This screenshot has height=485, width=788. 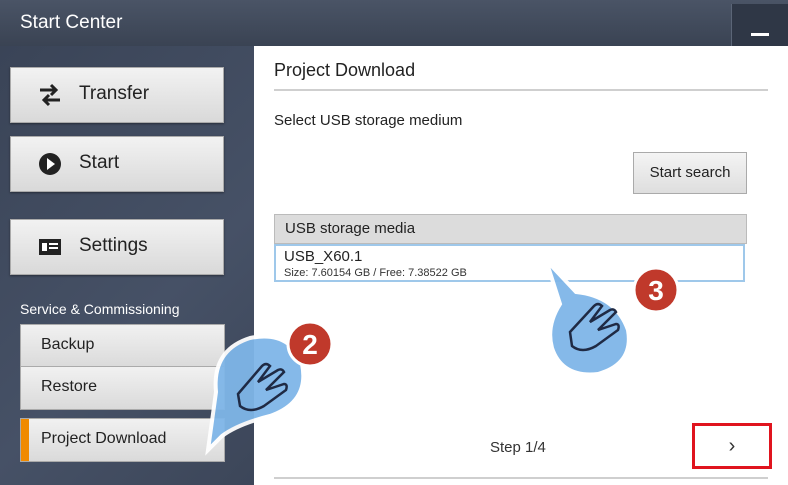 What do you see at coordinates (104, 438) in the screenshot?
I see `project-download-label: Project Download` at bounding box center [104, 438].